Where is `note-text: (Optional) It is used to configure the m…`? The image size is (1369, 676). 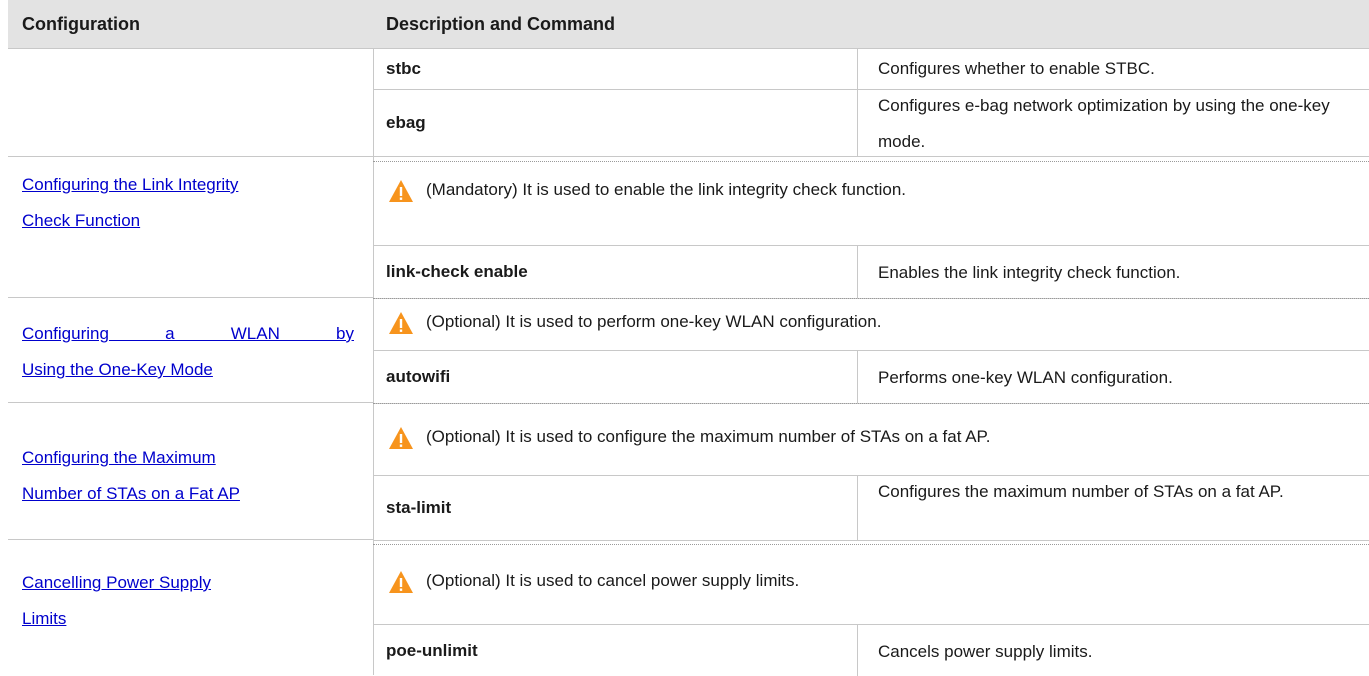
note-text: (Optional) It is used to configure the m… is located at coordinates (708, 436).